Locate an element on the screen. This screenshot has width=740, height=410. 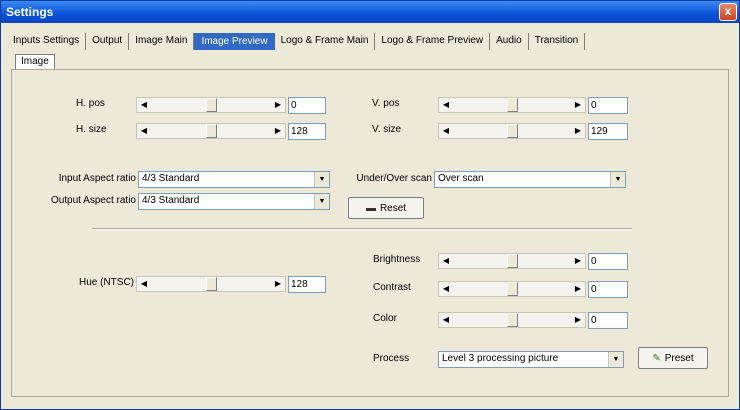
preset-button: ✎ Preset is located at coordinates (673, 358).